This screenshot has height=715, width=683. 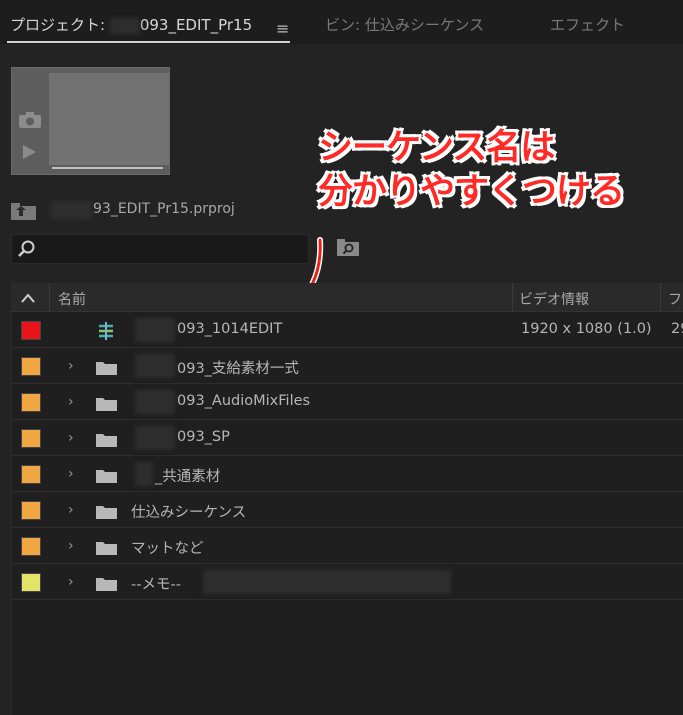 I want to click on column-header-frame: フ, so click(x=675, y=299).